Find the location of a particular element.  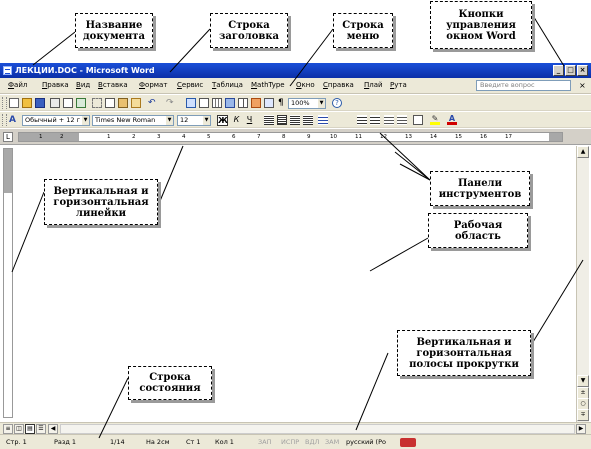

callout-status-bar: Строка состояния is located at coordinates (170, 383).